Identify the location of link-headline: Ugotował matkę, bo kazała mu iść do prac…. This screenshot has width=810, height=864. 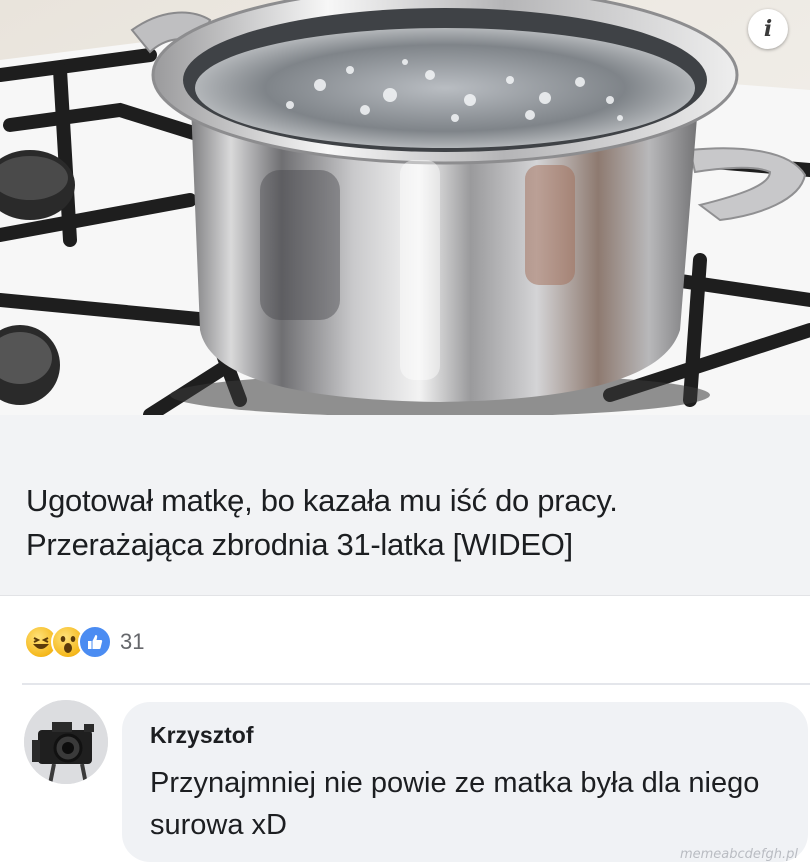
(413, 523).